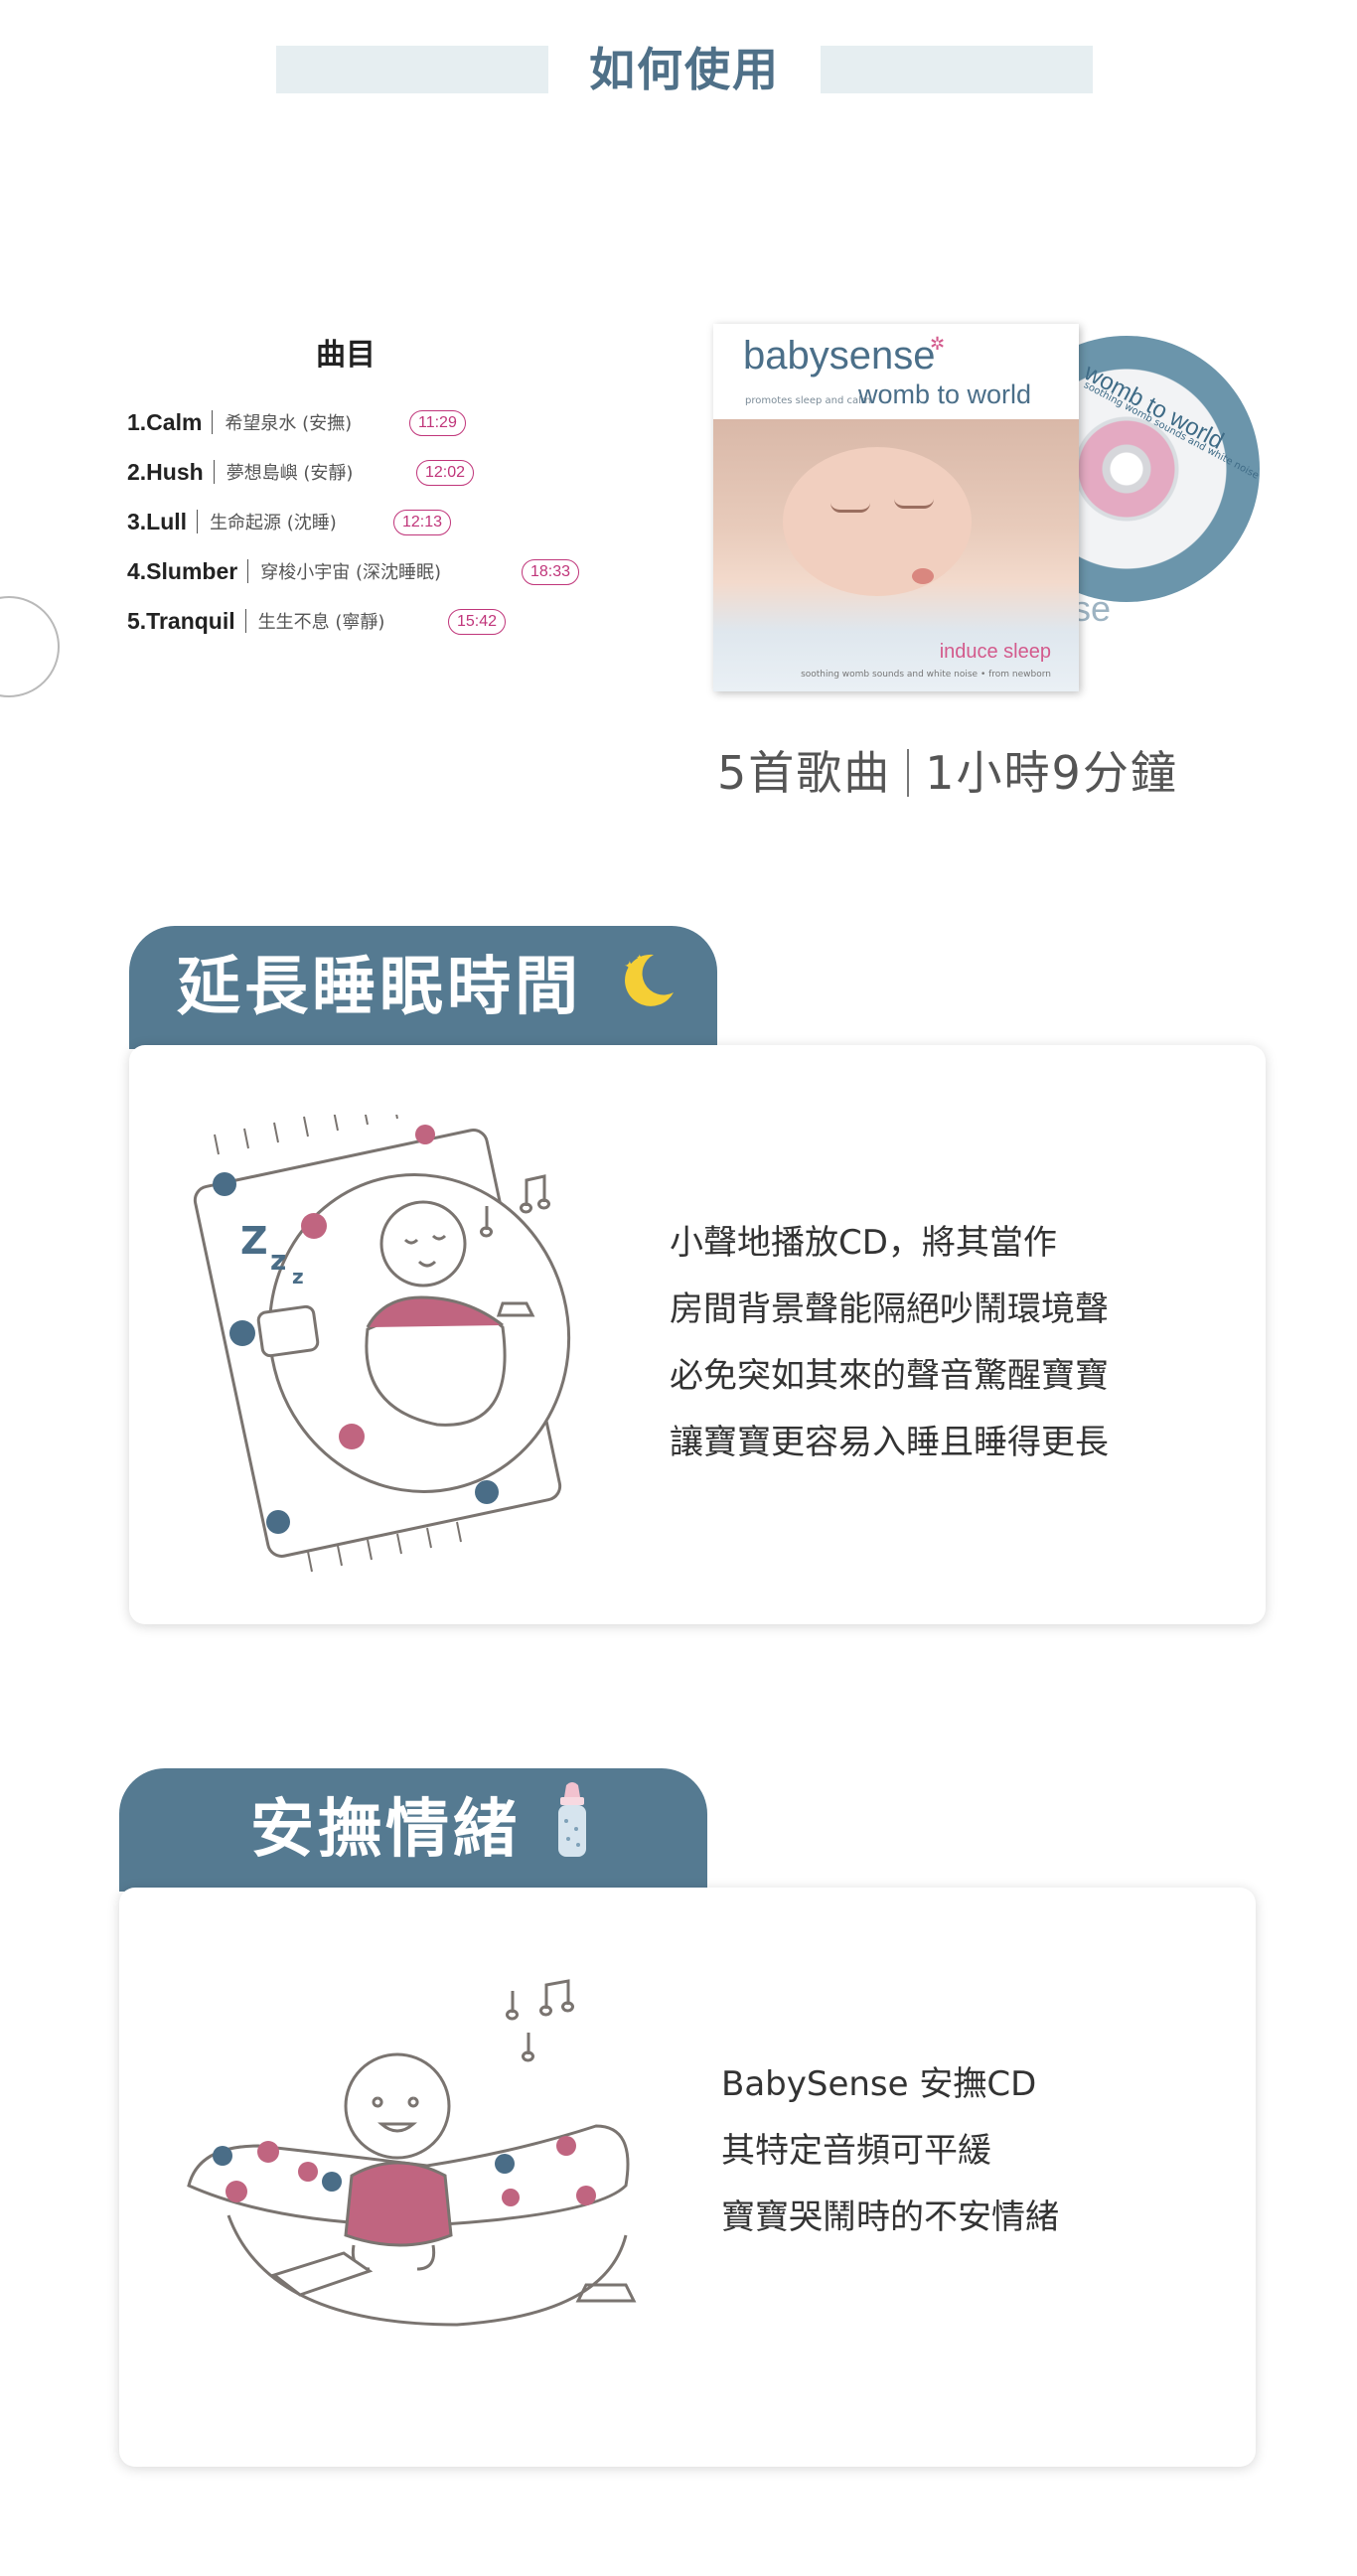 The width and height of the screenshot is (1357, 2576). I want to click on track-row: 3.Lull 生命起源 (沈睡), so click(232, 521).